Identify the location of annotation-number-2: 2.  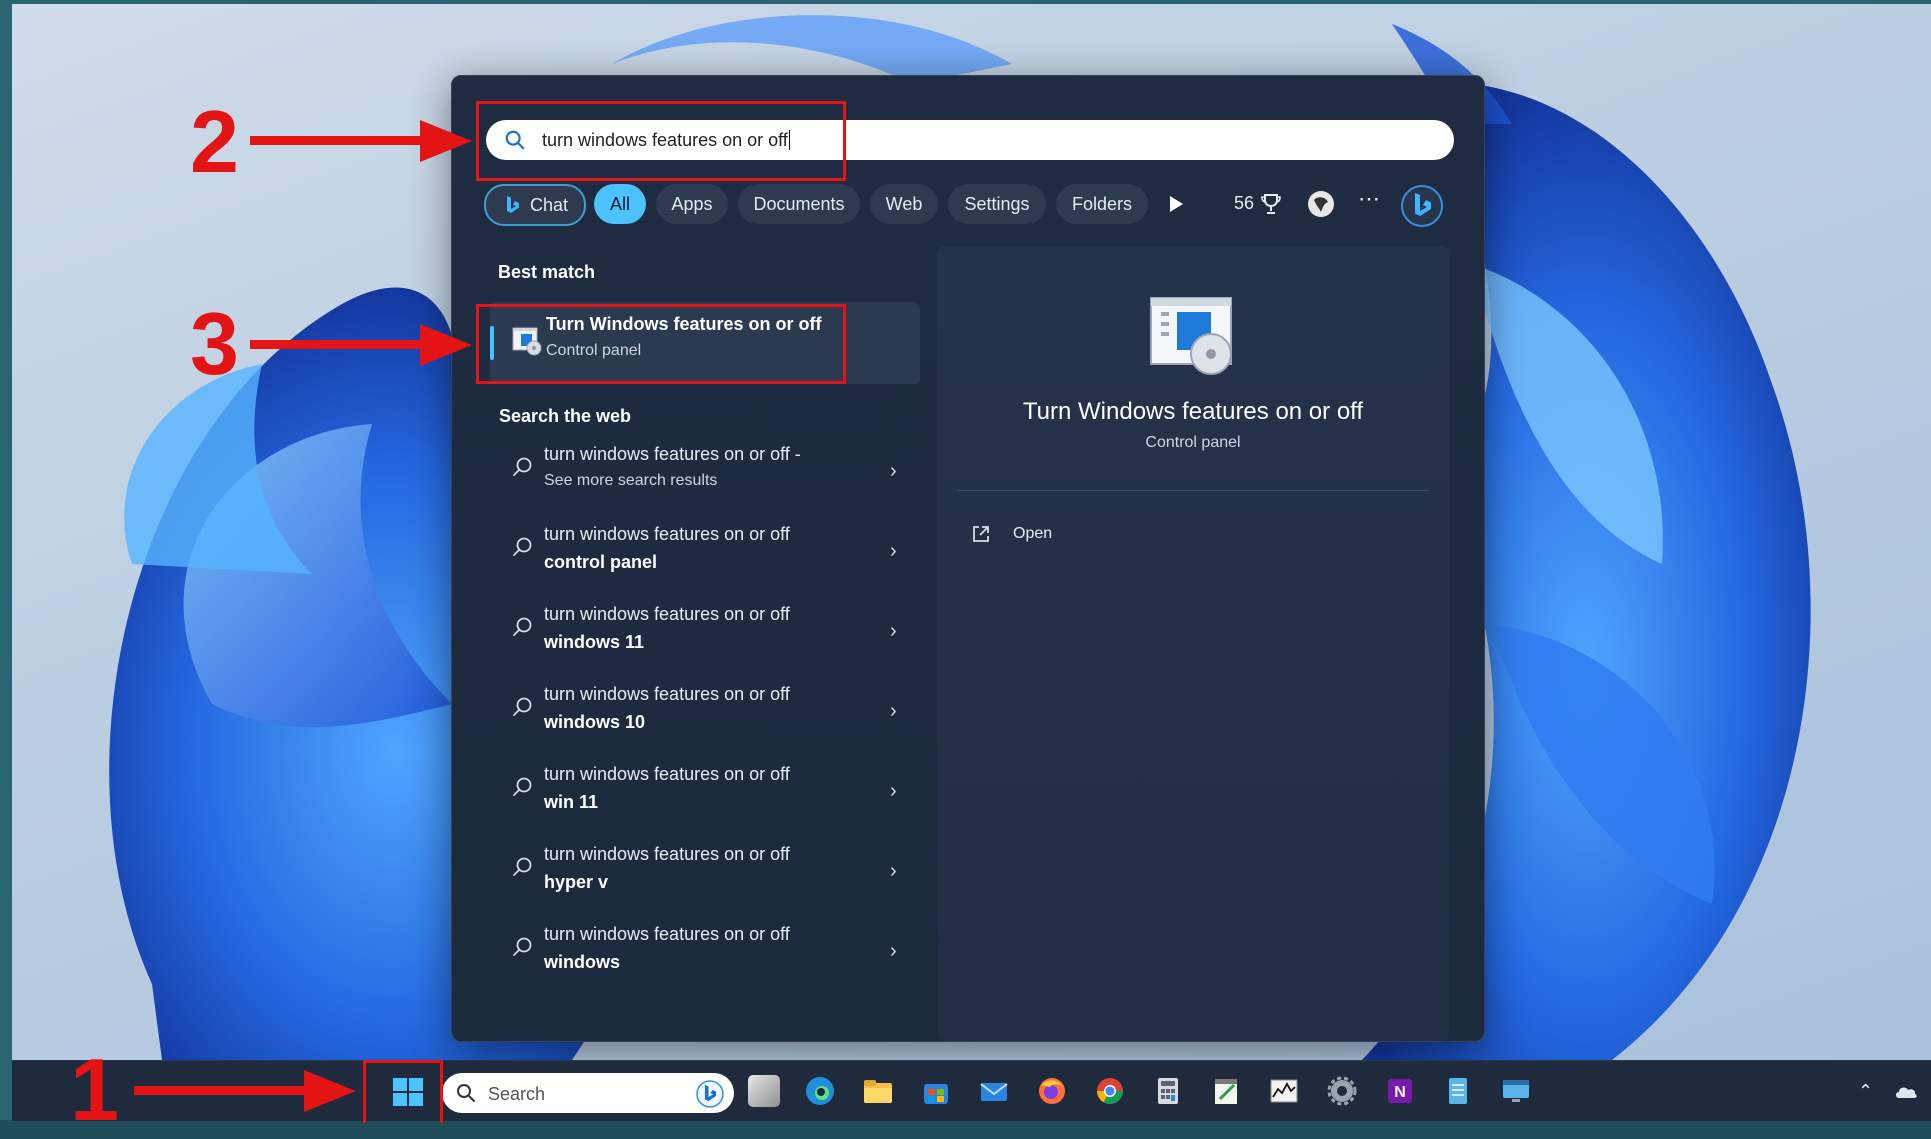
(214, 141).